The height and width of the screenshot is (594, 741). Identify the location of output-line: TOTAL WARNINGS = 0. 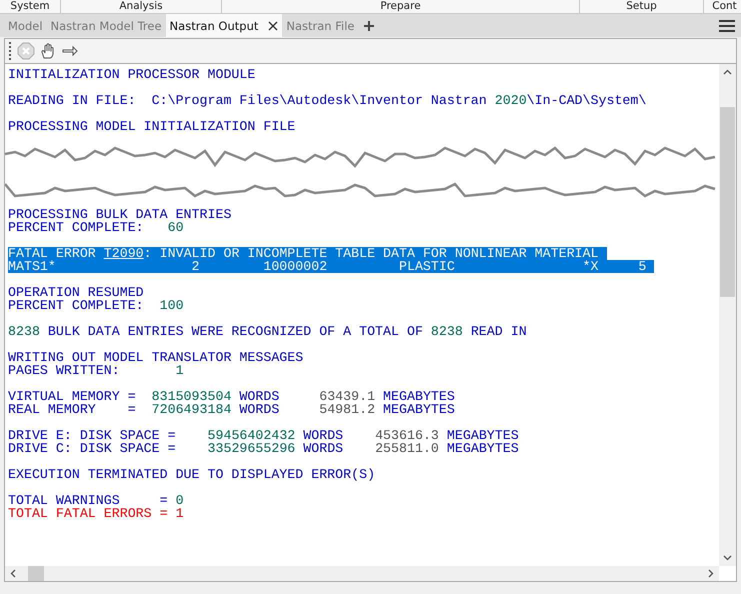
(96, 500).